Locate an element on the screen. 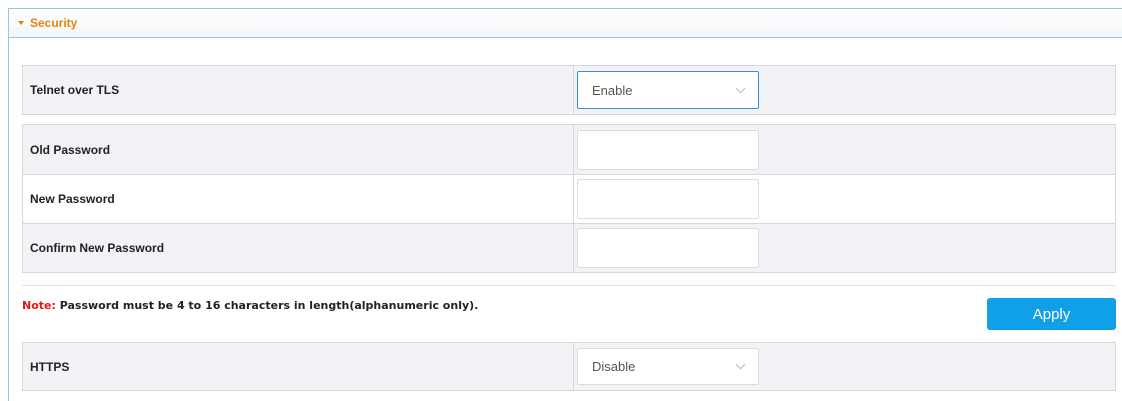 The height and width of the screenshot is (401, 1122). caret-down-icon is located at coordinates (21, 23).